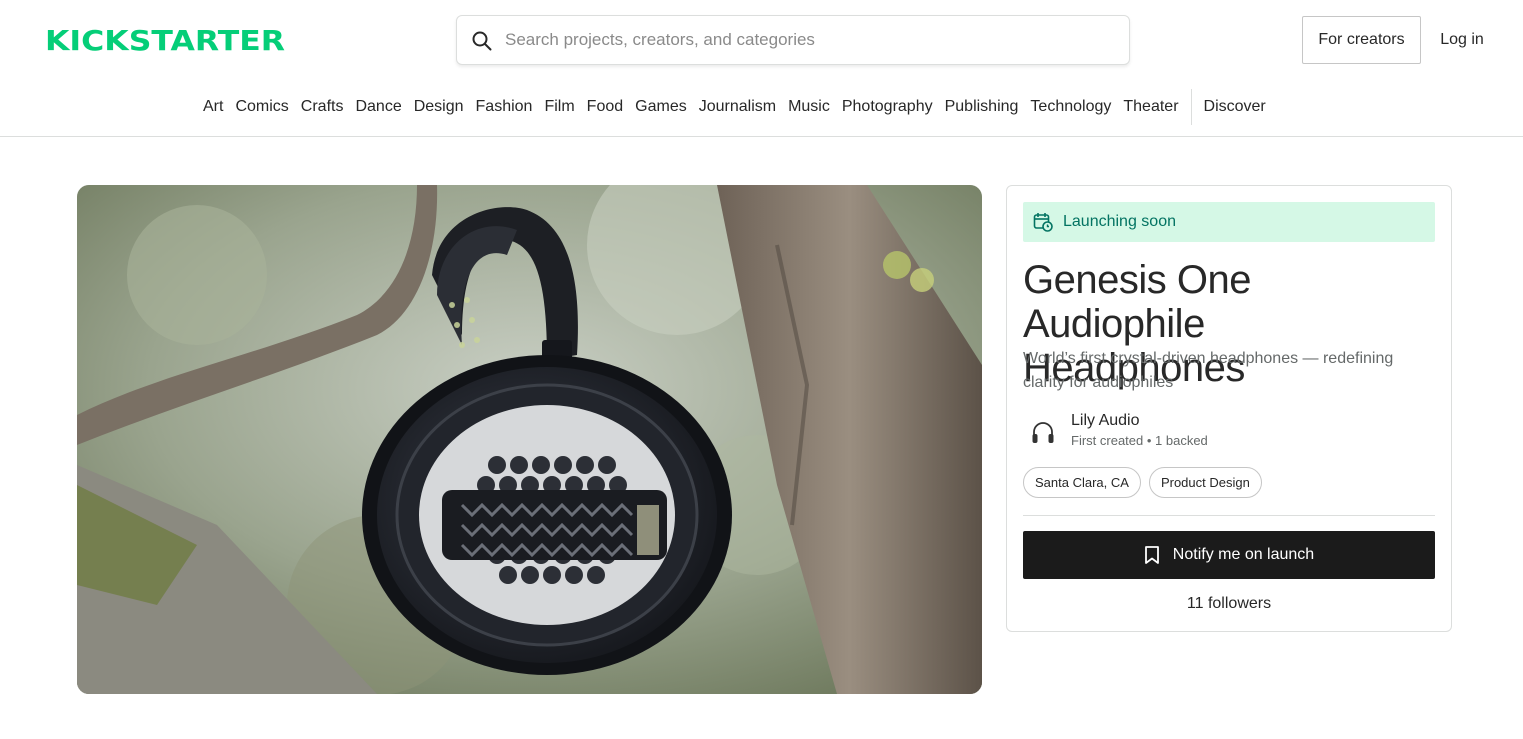 This screenshot has height=739, width=1523. I want to click on followers-count: 11 followers, so click(1229, 603).